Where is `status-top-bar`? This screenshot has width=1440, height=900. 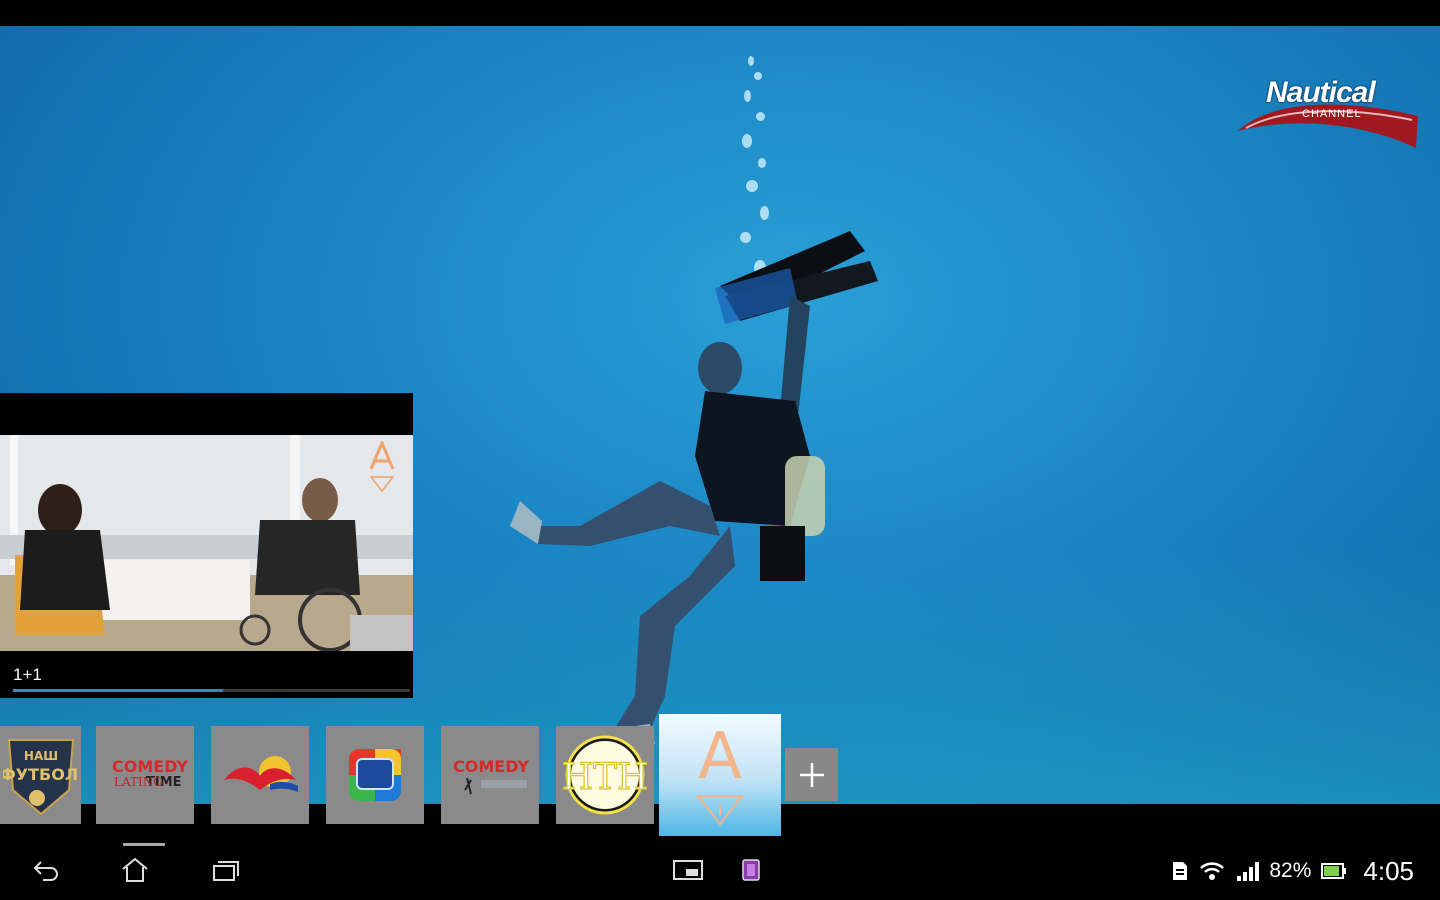 status-top-bar is located at coordinates (720, 13).